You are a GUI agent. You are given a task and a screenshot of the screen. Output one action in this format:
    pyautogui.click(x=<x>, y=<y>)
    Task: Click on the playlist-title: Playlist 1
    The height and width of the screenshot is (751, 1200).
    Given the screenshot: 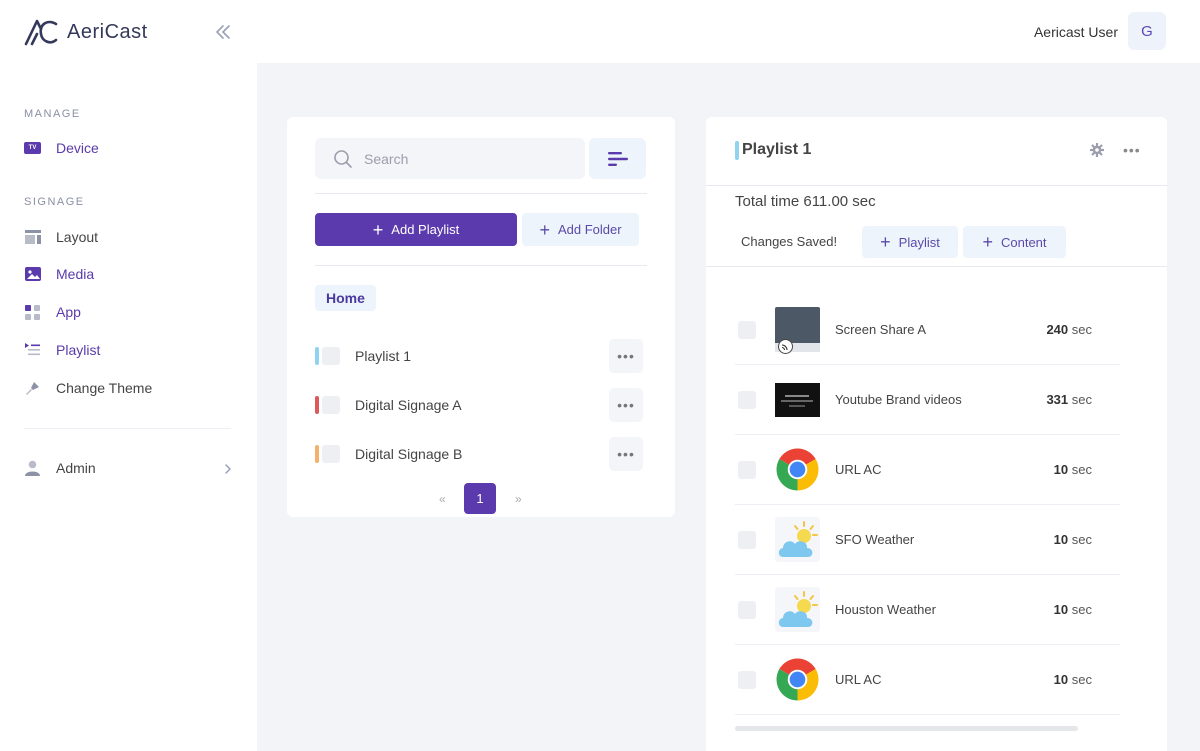 What is the action you would take?
    pyautogui.click(x=777, y=149)
    